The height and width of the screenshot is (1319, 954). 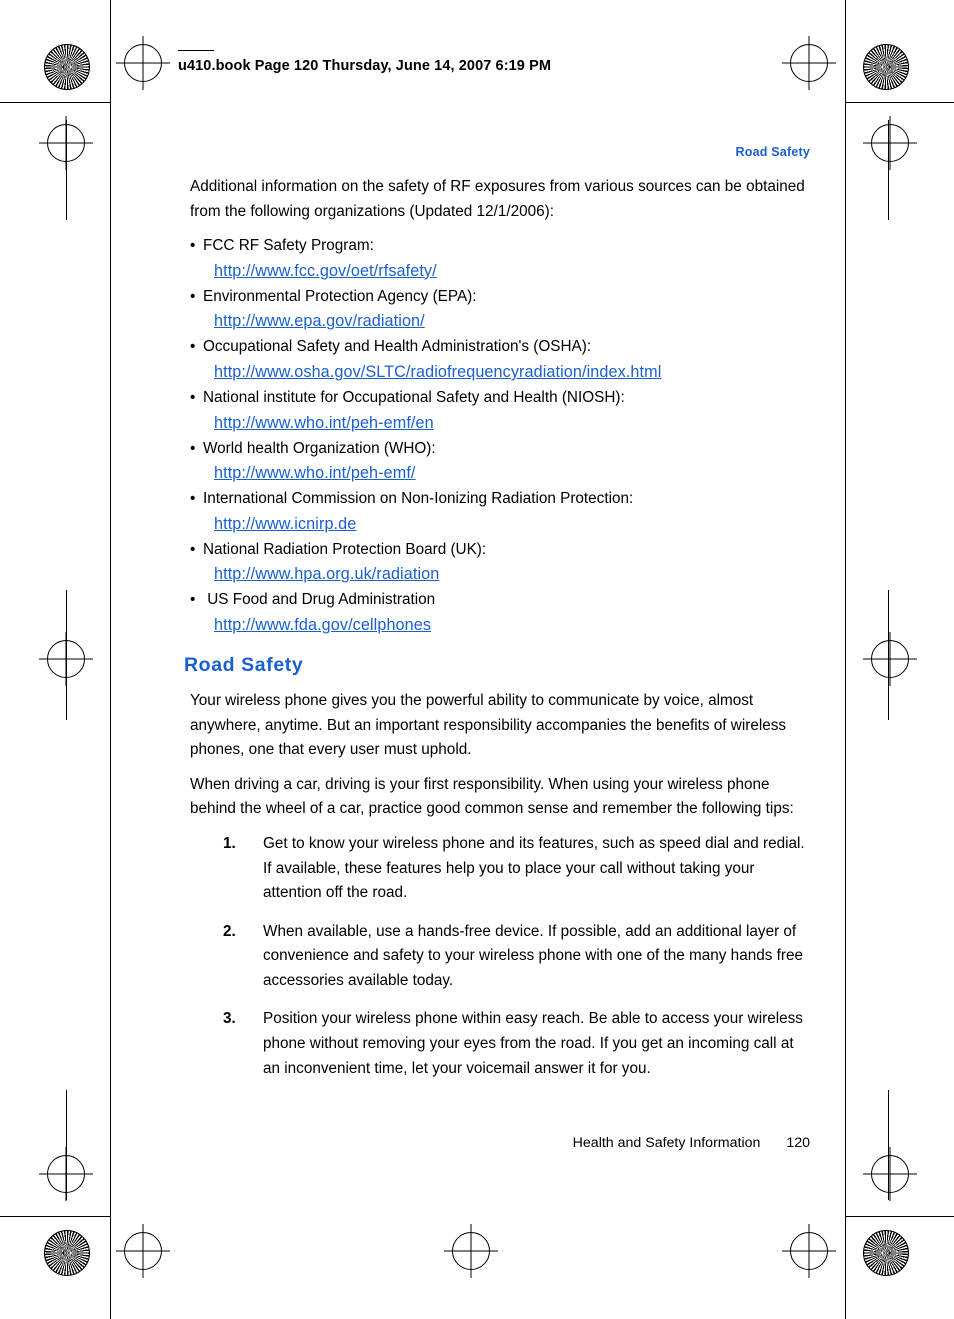 What do you see at coordinates (512, 574) in the screenshot?
I see `organization-link: http://www.hpa.org.uk/radiation` at bounding box center [512, 574].